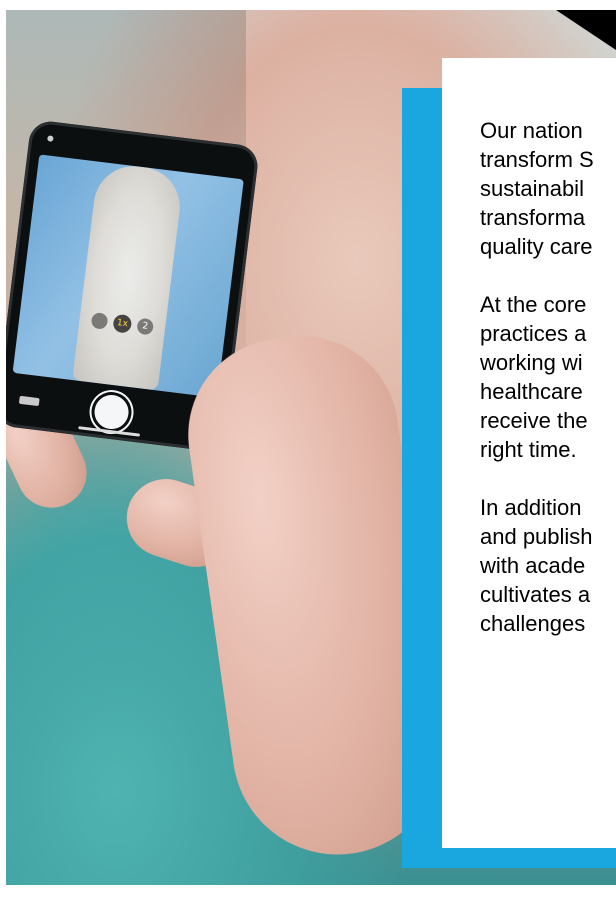 The width and height of the screenshot is (616, 898). What do you see at coordinates (533, 623) in the screenshot?
I see `paragraph-3-line-5: challenges` at bounding box center [533, 623].